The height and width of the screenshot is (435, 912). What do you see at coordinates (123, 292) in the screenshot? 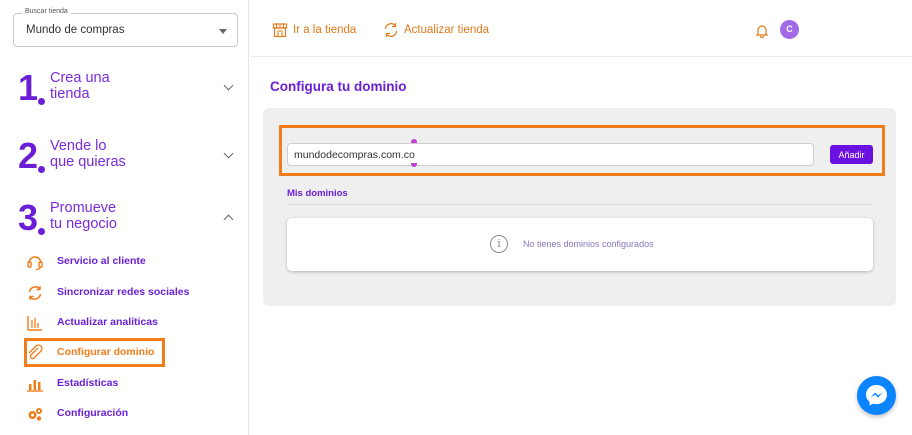
I see `menu-item-label: Sincronizar redes sociales` at bounding box center [123, 292].